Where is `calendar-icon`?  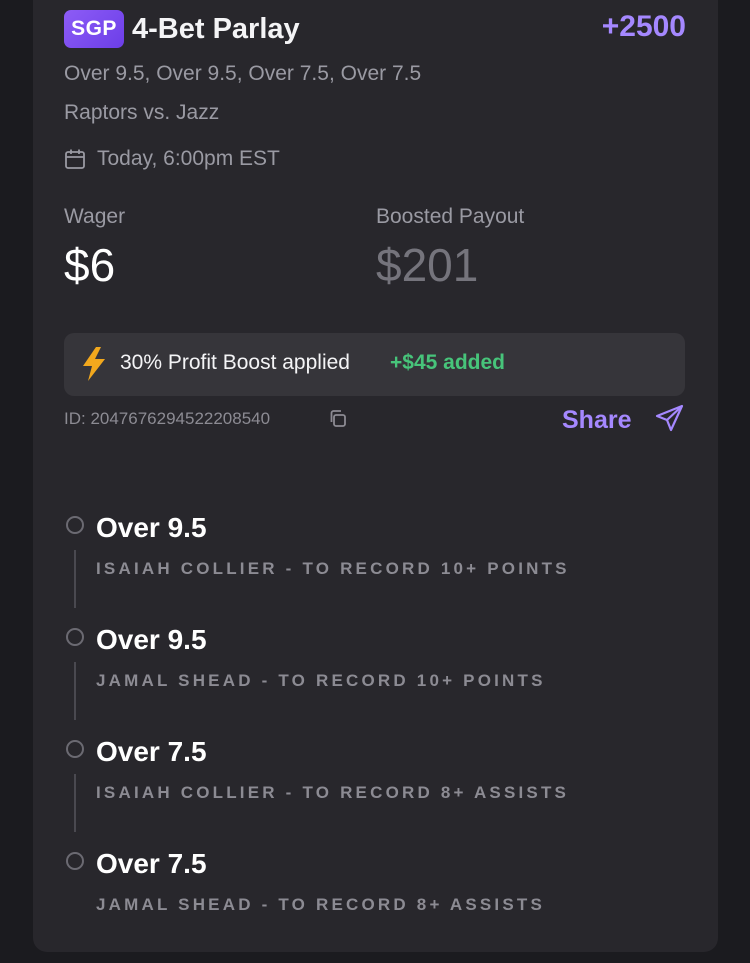
calendar-icon is located at coordinates (75, 159).